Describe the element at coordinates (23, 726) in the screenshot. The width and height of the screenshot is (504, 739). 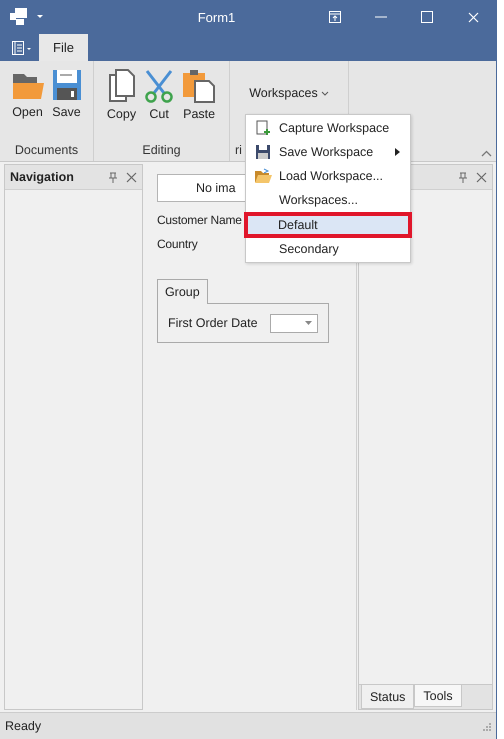
I see `status-text: Ready` at that location.